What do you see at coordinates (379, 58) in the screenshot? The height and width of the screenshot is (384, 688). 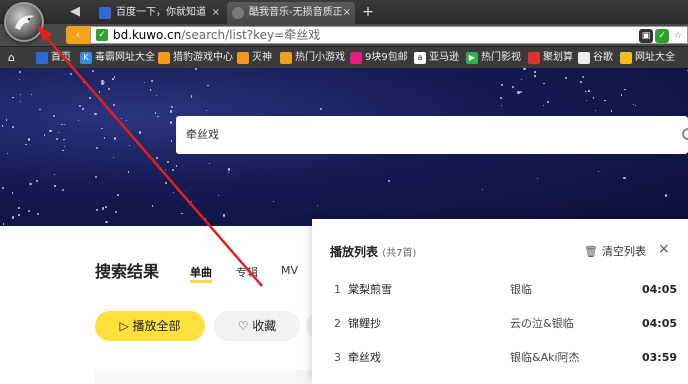 I see `bookmark-item: 9块9包邮` at bounding box center [379, 58].